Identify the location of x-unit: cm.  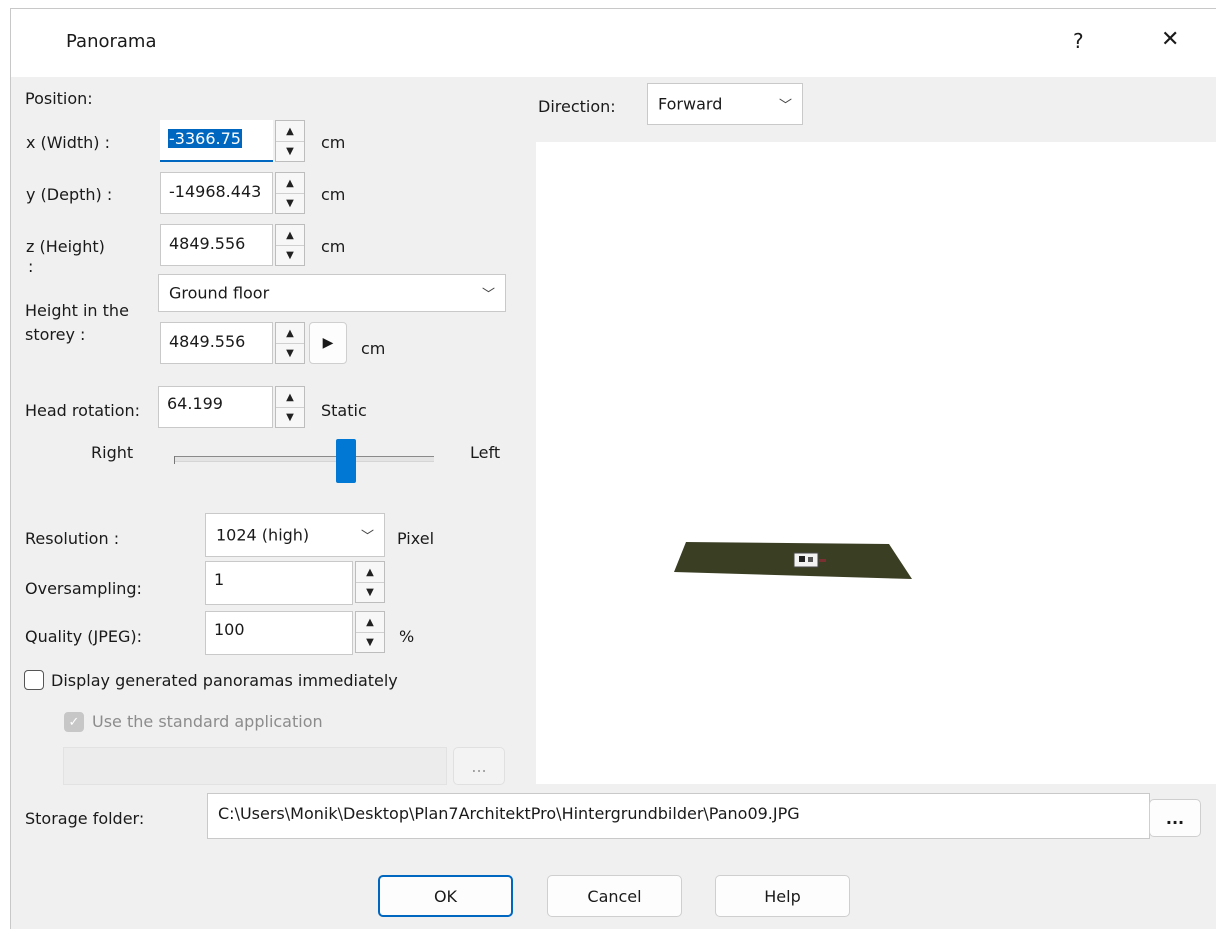
(333, 142).